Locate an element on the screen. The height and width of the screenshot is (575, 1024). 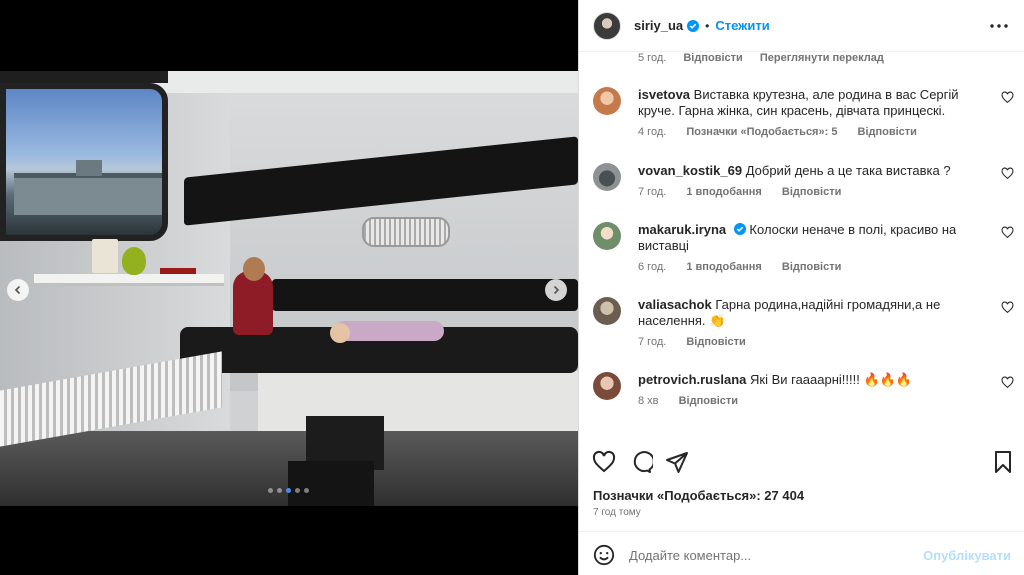
comment-meta: 7 год. 1 вподобання Відповісти is located at coordinates (806, 192).